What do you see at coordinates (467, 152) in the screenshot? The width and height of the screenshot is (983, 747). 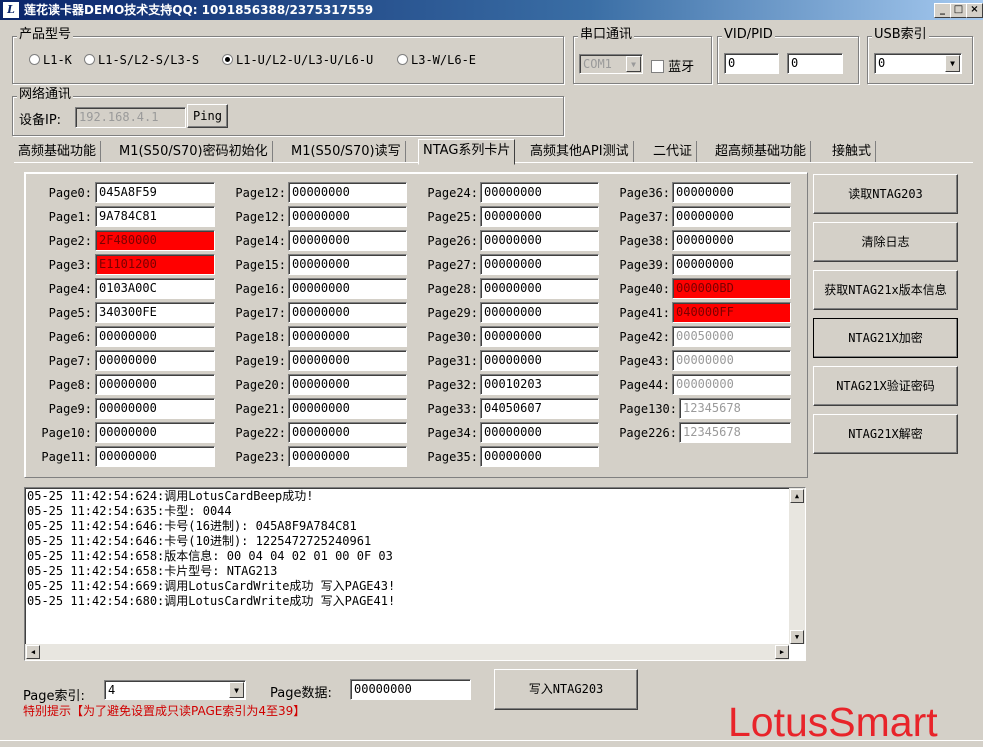 I see `tab-ntag: NTAG系列卡片` at bounding box center [467, 152].